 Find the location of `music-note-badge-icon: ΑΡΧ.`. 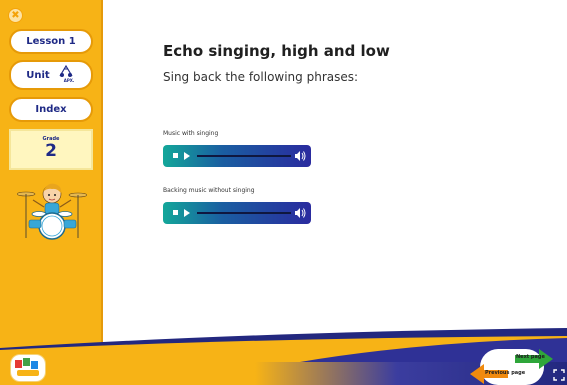

music-note-badge-icon: ΑΡΧ. is located at coordinates (66, 75).